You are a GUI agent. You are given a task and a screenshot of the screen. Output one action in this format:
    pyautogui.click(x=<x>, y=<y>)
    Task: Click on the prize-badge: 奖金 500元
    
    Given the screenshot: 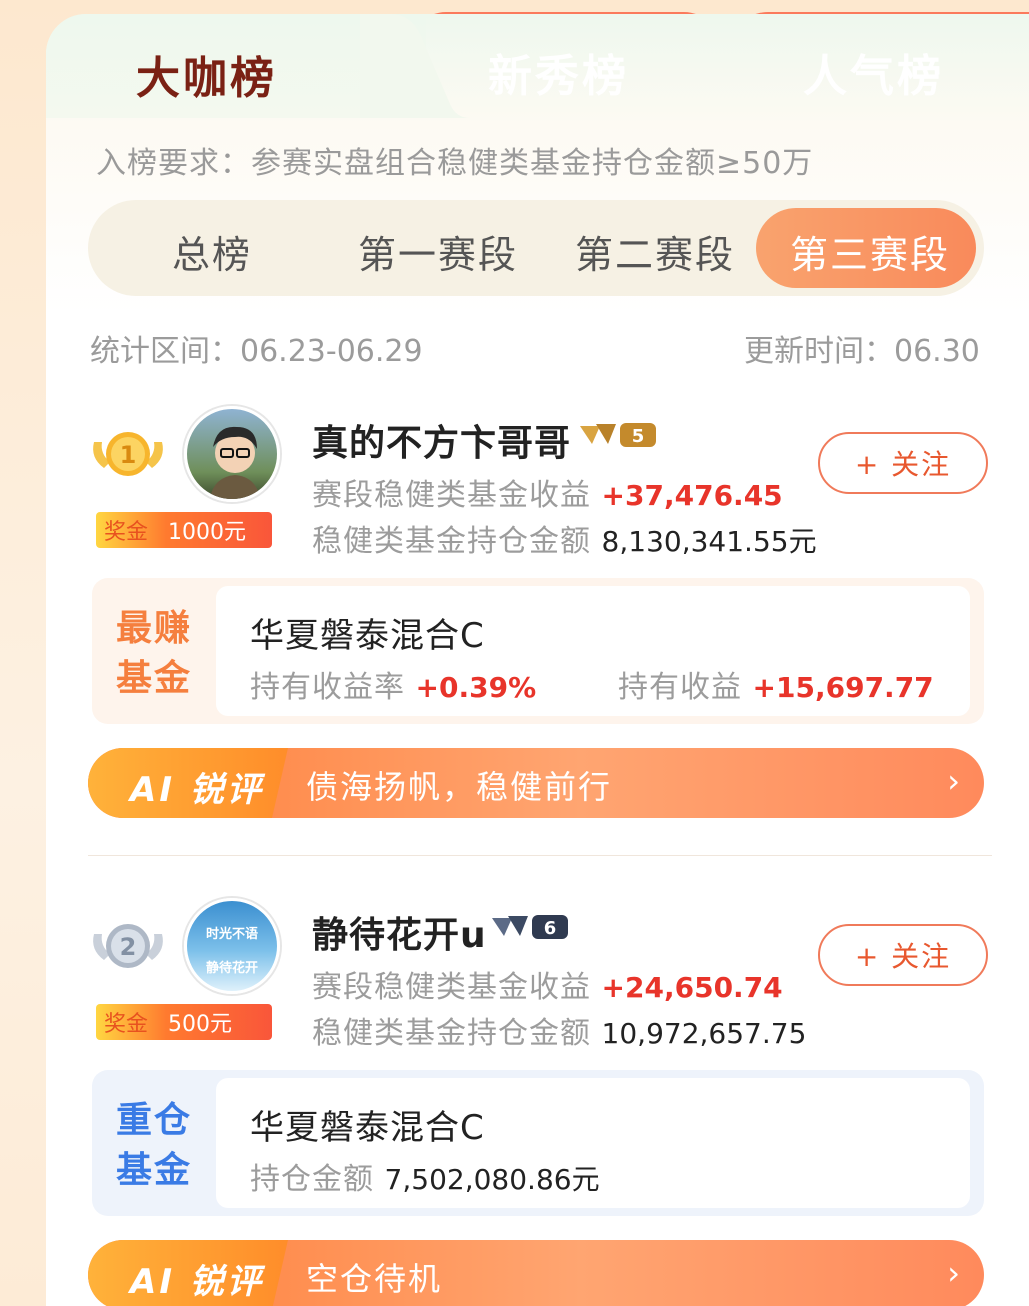 What is the action you would take?
    pyautogui.click(x=184, y=1022)
    